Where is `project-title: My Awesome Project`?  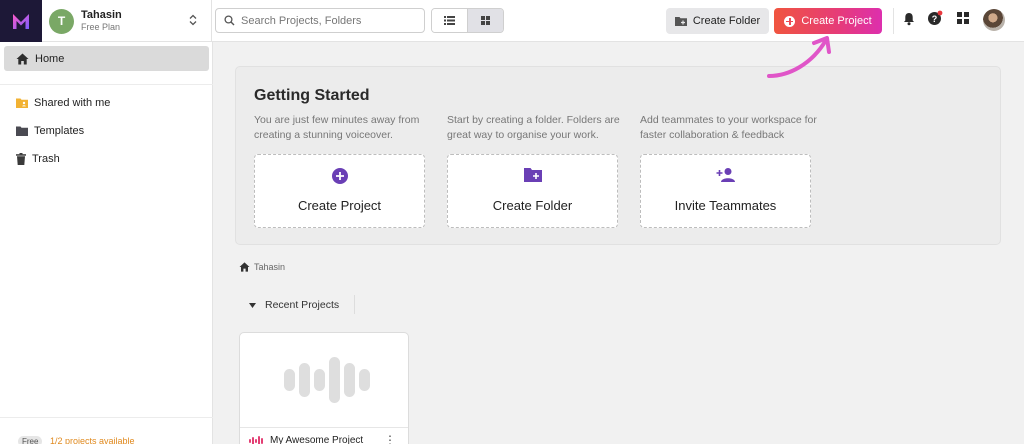 project-title: My Awesome Project is located at coordinates (306, 439).